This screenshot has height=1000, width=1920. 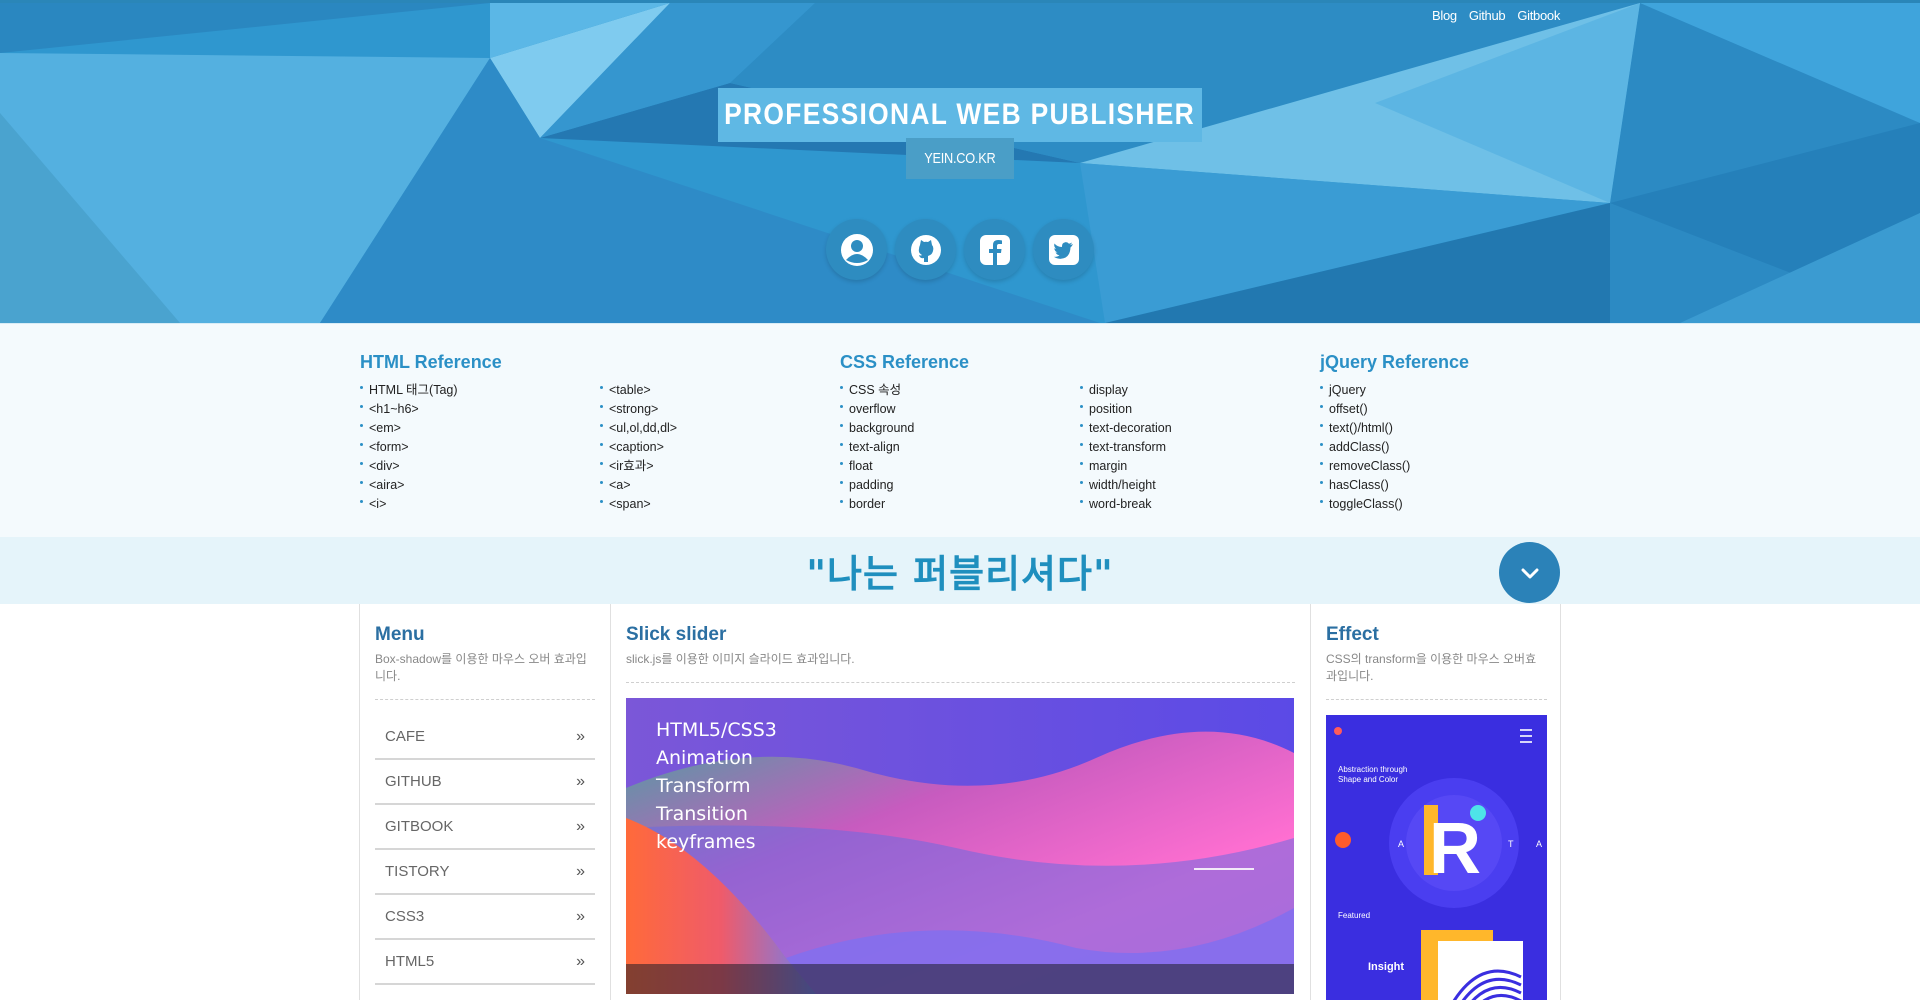 I want to click on reference-item: <ul,ol,dd,dl>, so click(x=638, y=428).